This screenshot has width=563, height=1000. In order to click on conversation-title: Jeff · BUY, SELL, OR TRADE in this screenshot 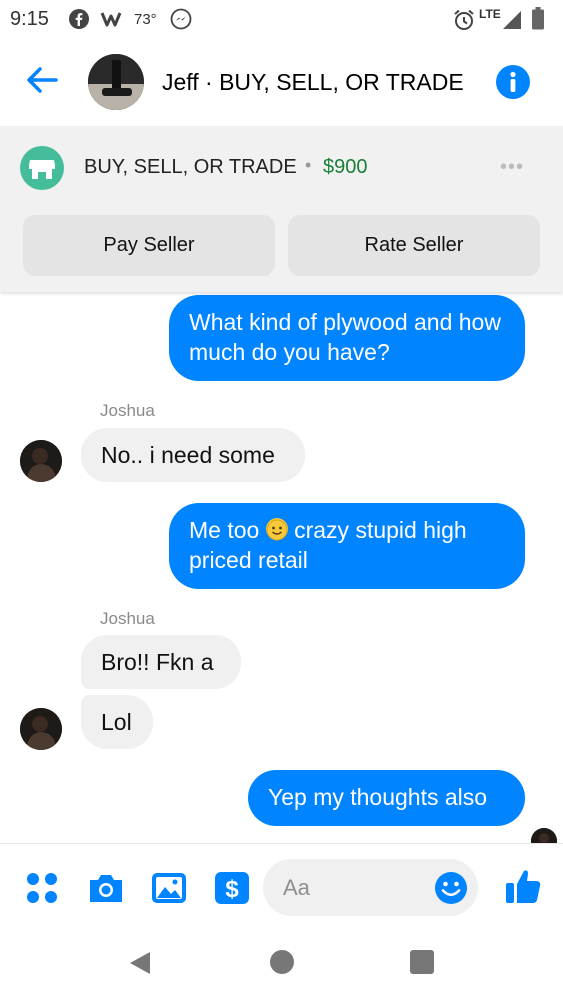, I will do `click(313, 82)`.